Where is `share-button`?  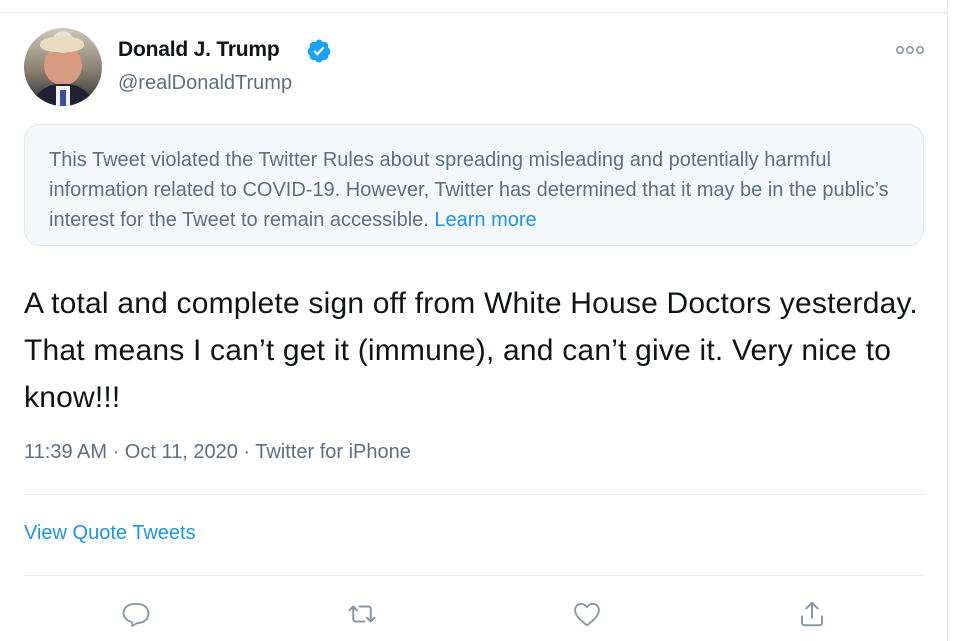
share-button is located at coordinates (812, 614).